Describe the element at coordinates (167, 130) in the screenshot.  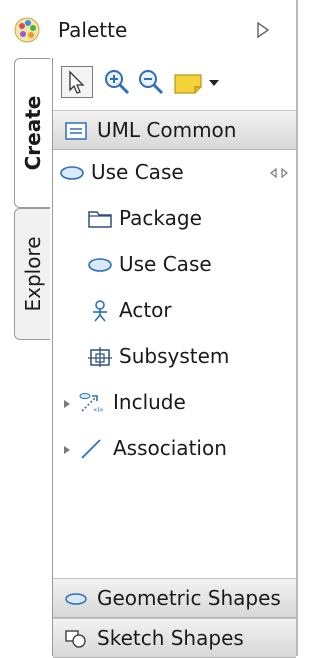
I see `drawer-uml-common-label: UML Common` at that location.